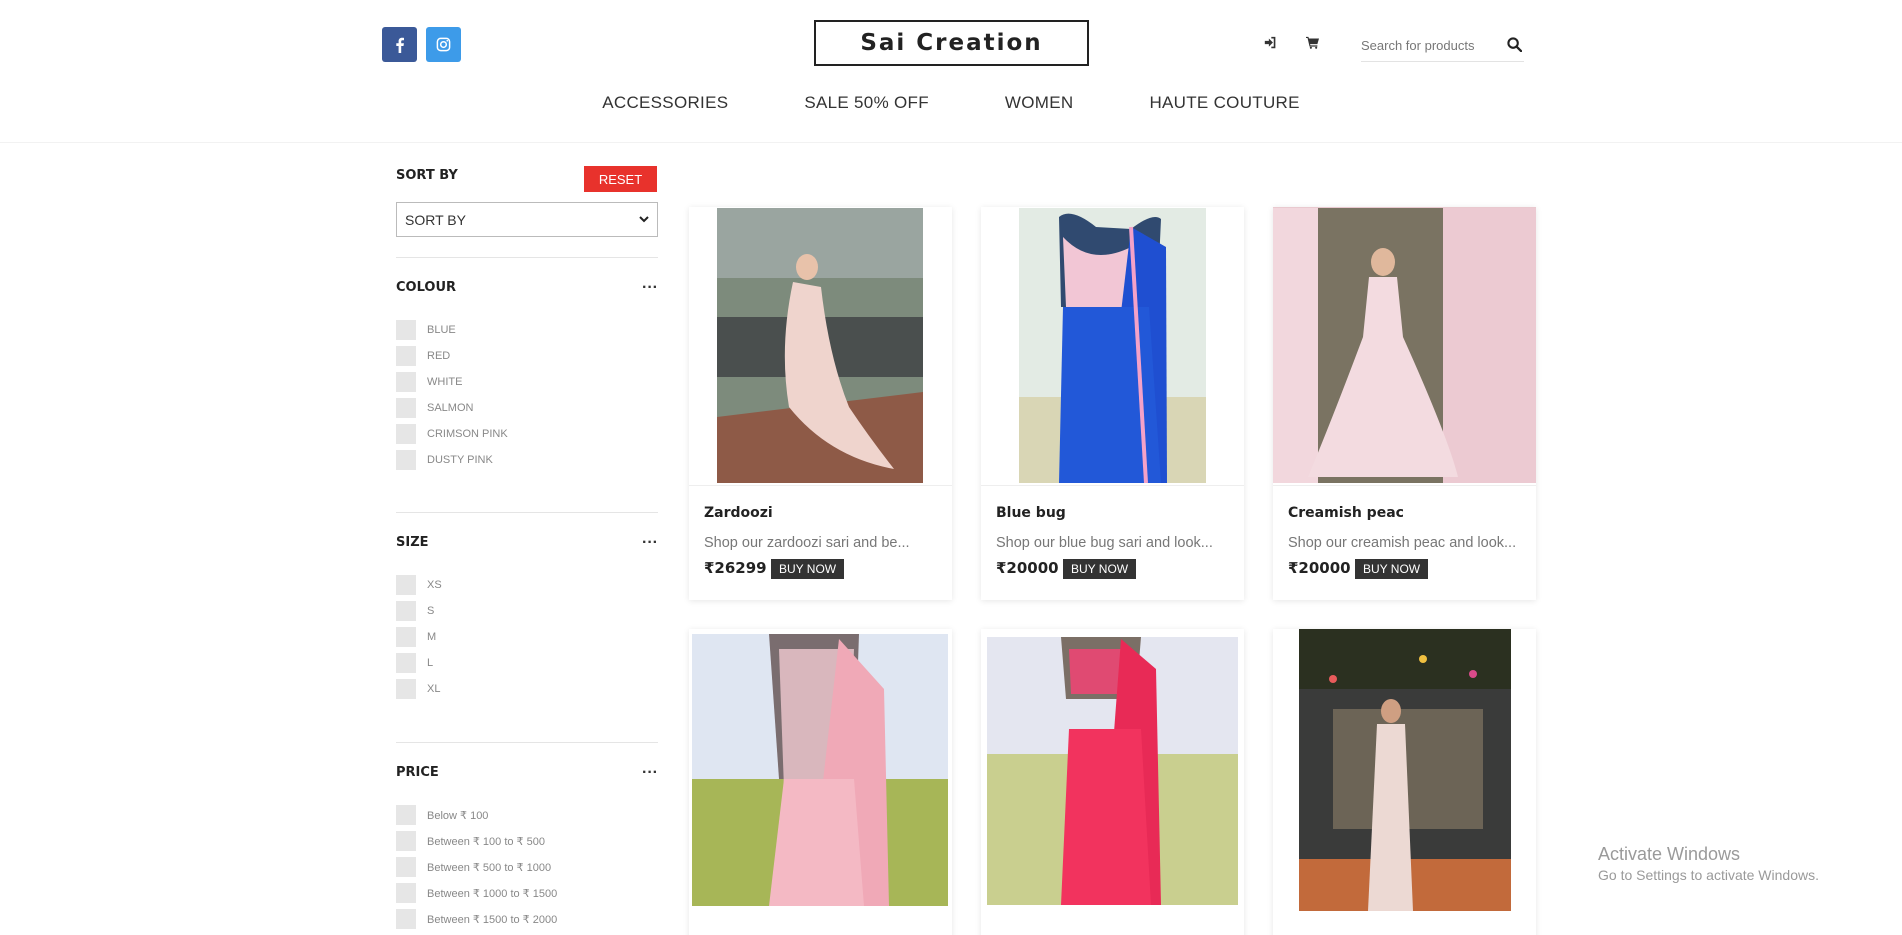 This screenshot has height=935, width=1902. I want to click on colour-option-blue: BLUE, so click(426, 330).